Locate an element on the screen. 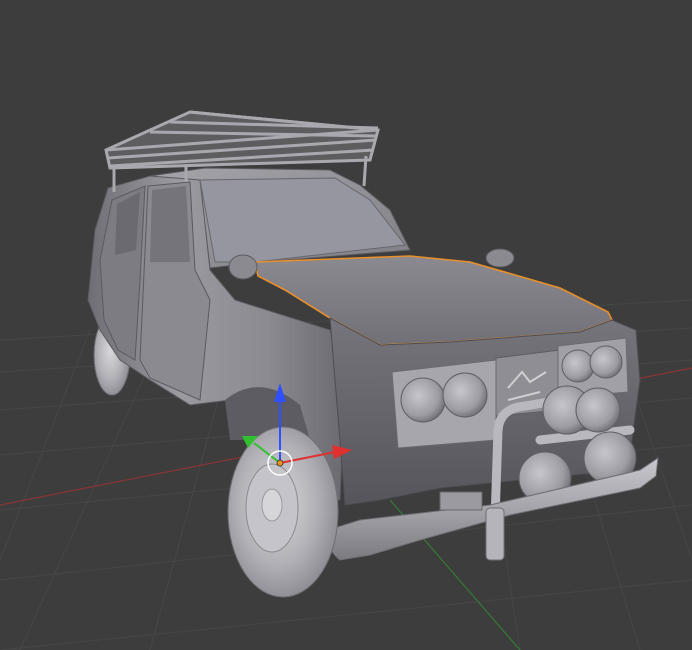 The image size is (692, 650). left-mirror is located at coordinates (243, 267).